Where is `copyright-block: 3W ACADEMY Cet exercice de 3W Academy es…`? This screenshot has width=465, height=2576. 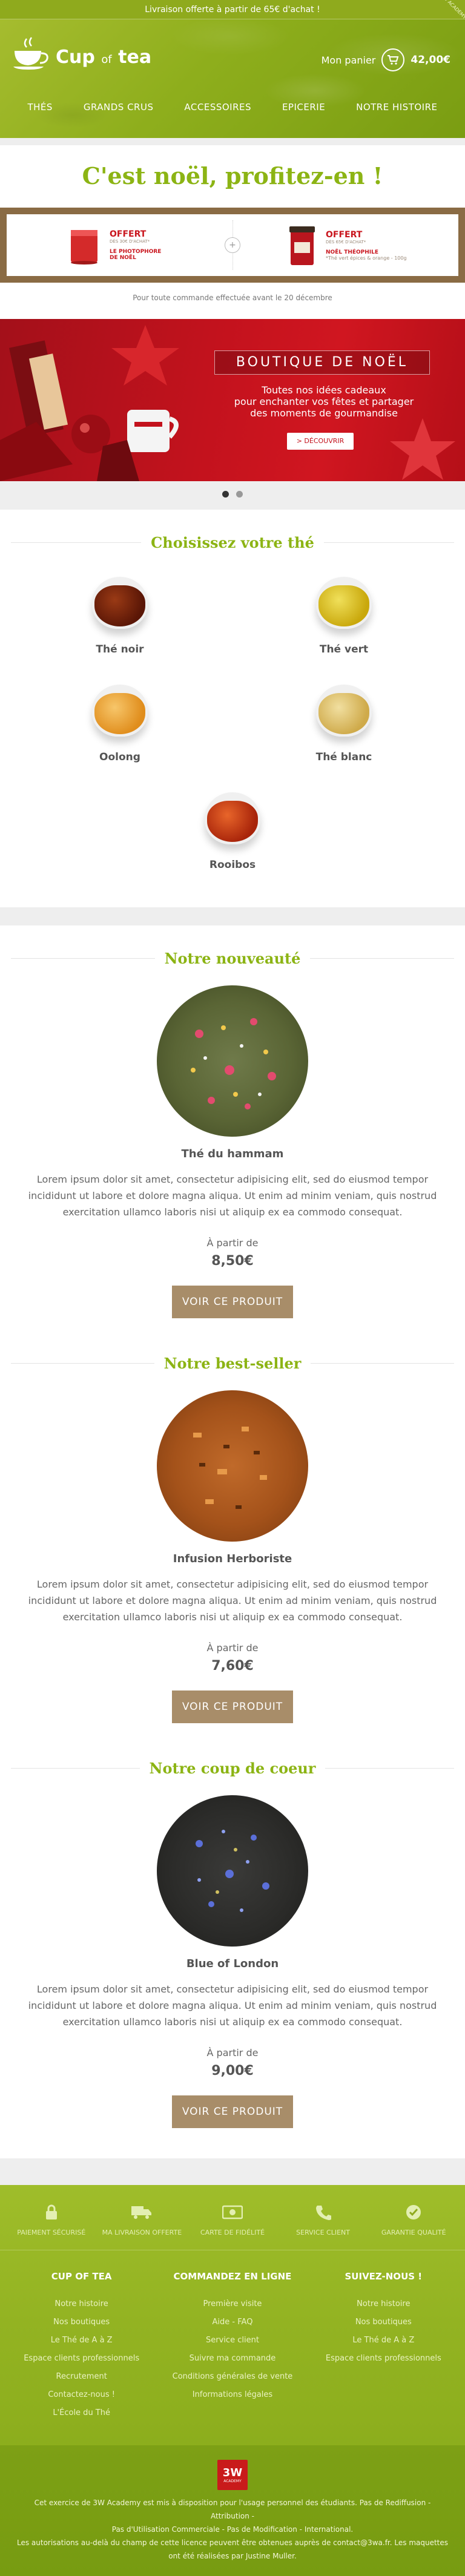 copyright-block: 3W ACADEMY Cet exercice de 3W Academy es… is located at coordinates (232, 2510).